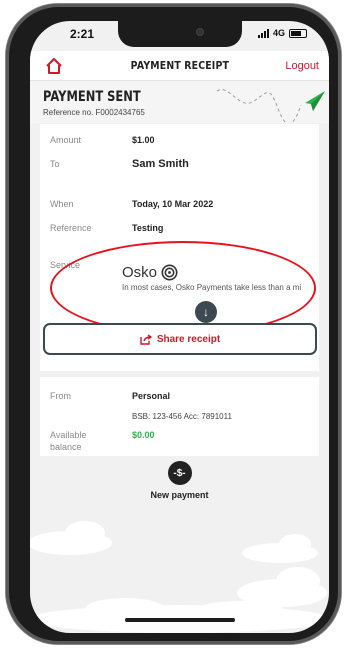 The image size is (347, 650). What do you see at coordinates (102, 441) in the screenshot?
I see `balance-row: Available balance $0.00` at bounding box center [102, 441].